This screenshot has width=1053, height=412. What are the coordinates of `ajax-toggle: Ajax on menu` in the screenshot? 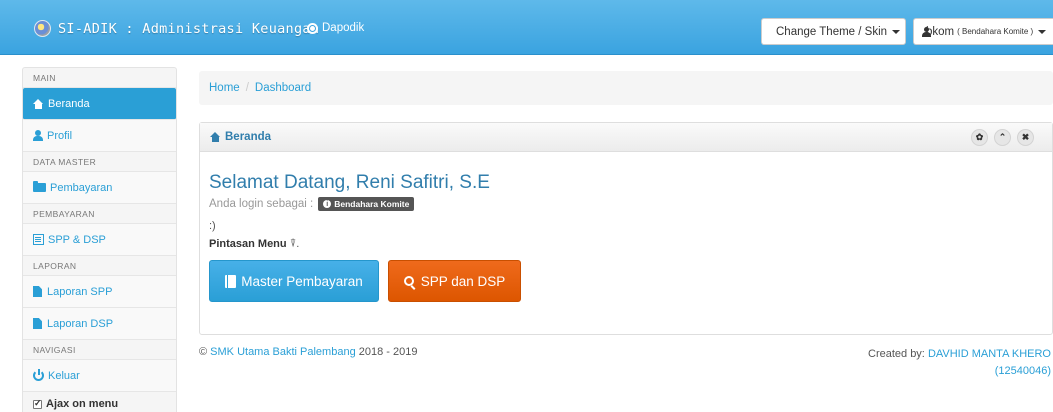 It's located at (99, 402).